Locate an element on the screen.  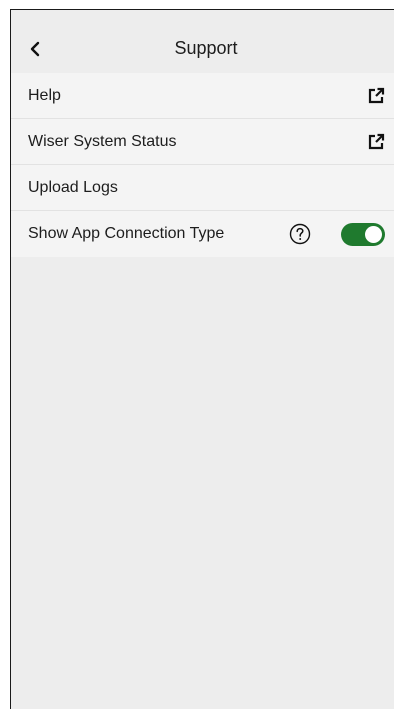
upload-logs-label: Upload Logs is located at coordinates (73, 187).